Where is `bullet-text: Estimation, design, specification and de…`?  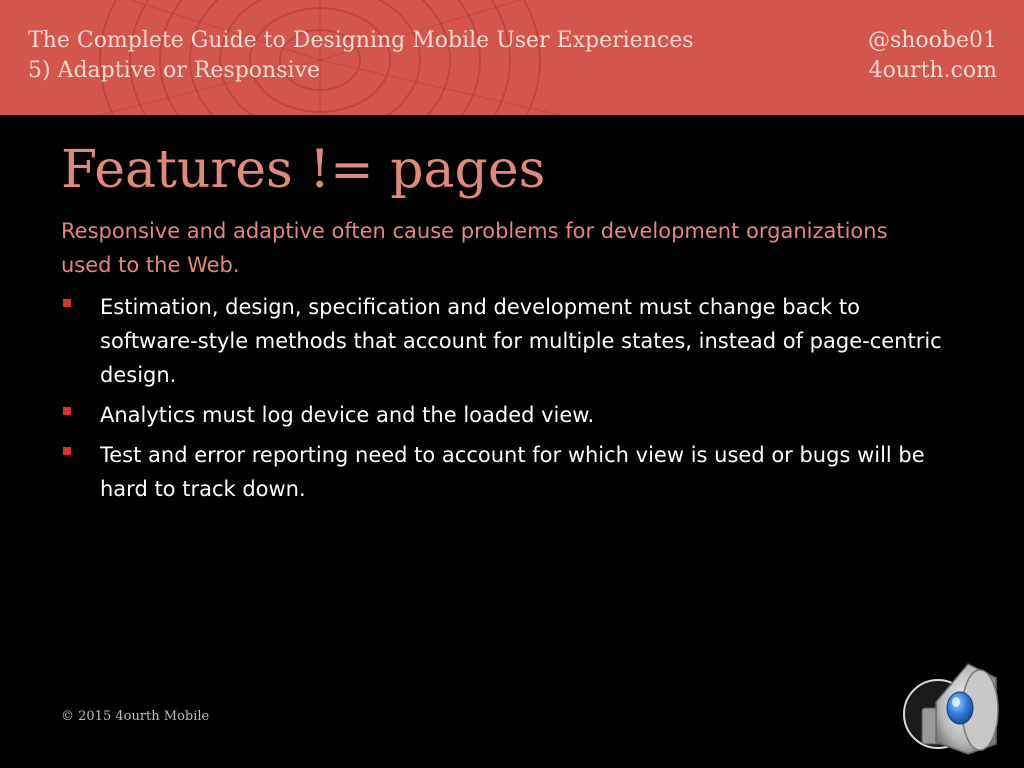
bullet-text: Estimation, design, specification and de… is located at coordinates (521, 341).